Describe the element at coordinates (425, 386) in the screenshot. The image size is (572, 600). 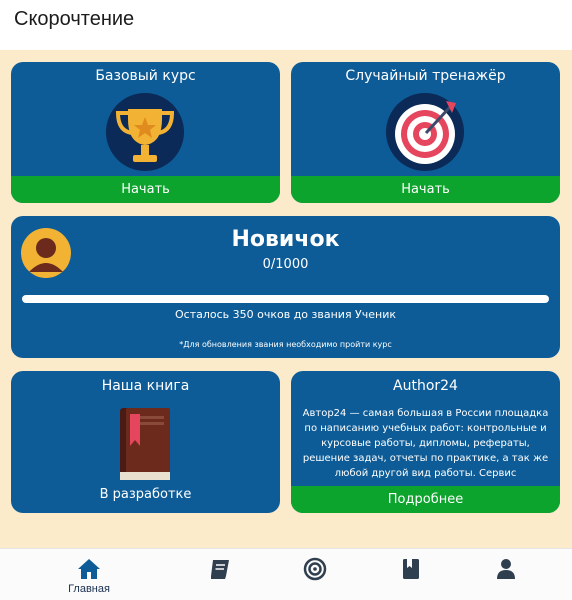
I see `author24-title: Author24` at that location.